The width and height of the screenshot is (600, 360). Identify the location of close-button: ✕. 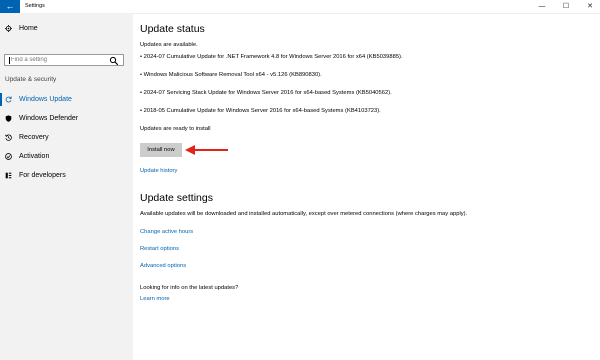
(590, 6).